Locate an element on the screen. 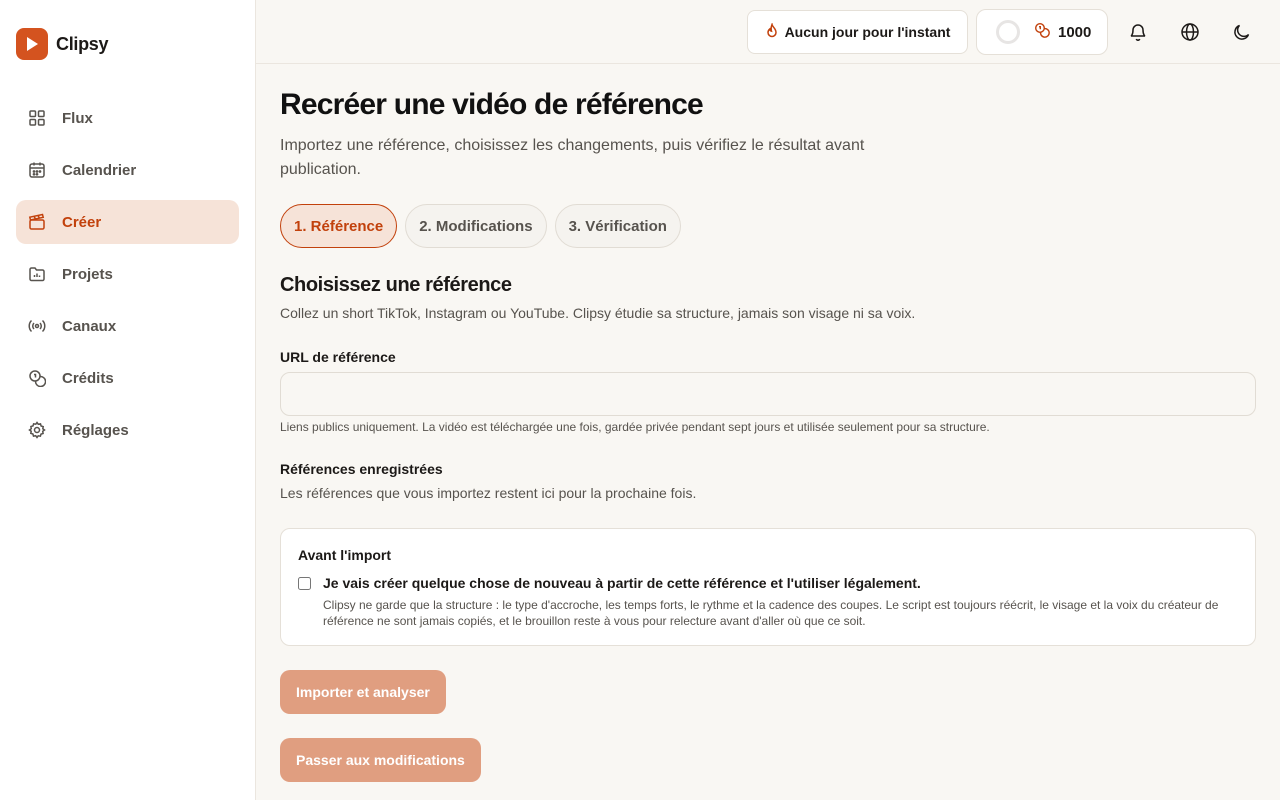  sidebar-item-calendrier: Calendrier is located at coordinates (127, 170).